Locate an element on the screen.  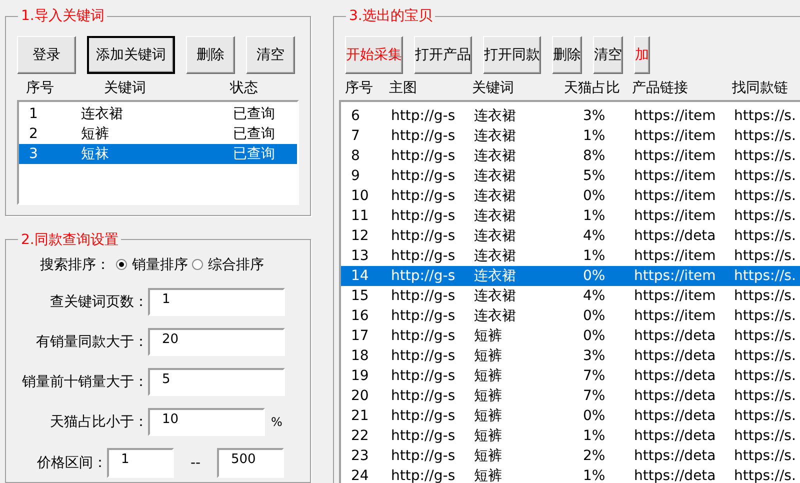
table-cell-text: 7 is located at coordinates (355, 136).